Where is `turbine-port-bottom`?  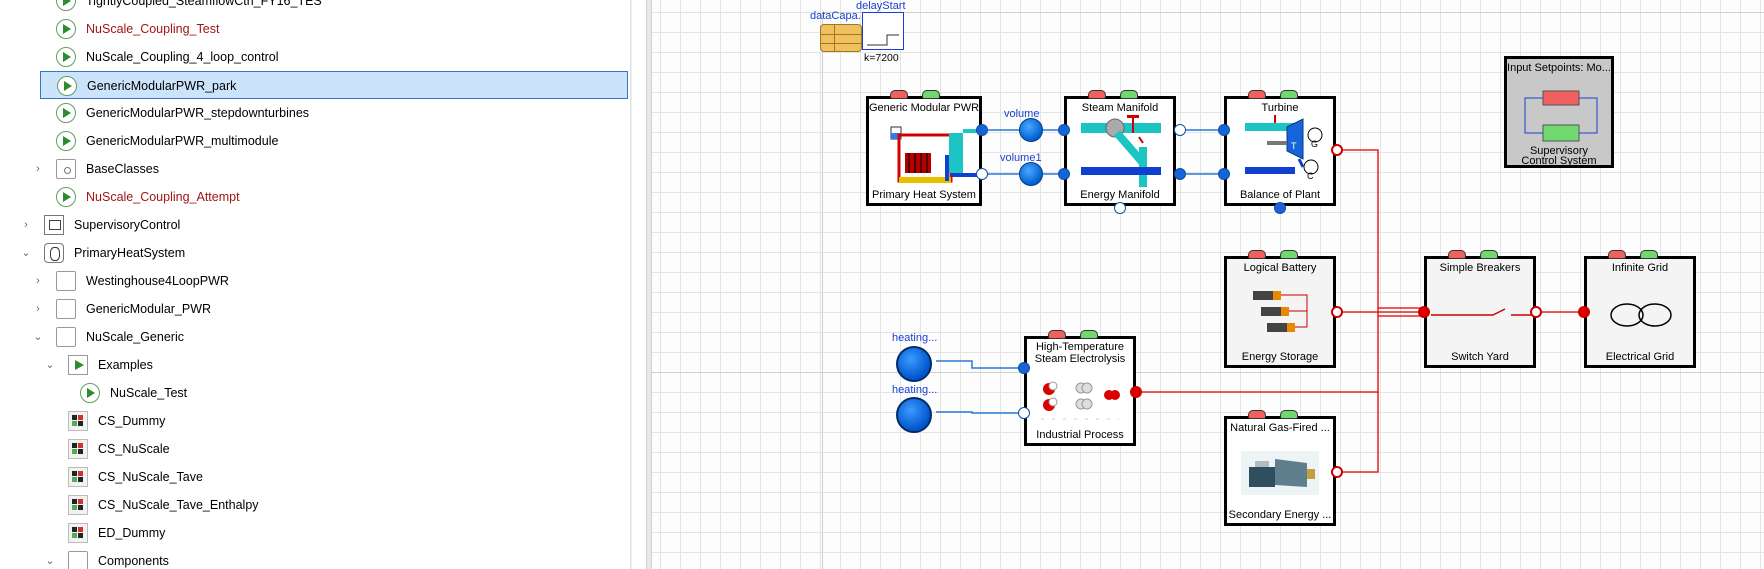 turbine-port-bottom is located at coordinates (1280, 208).